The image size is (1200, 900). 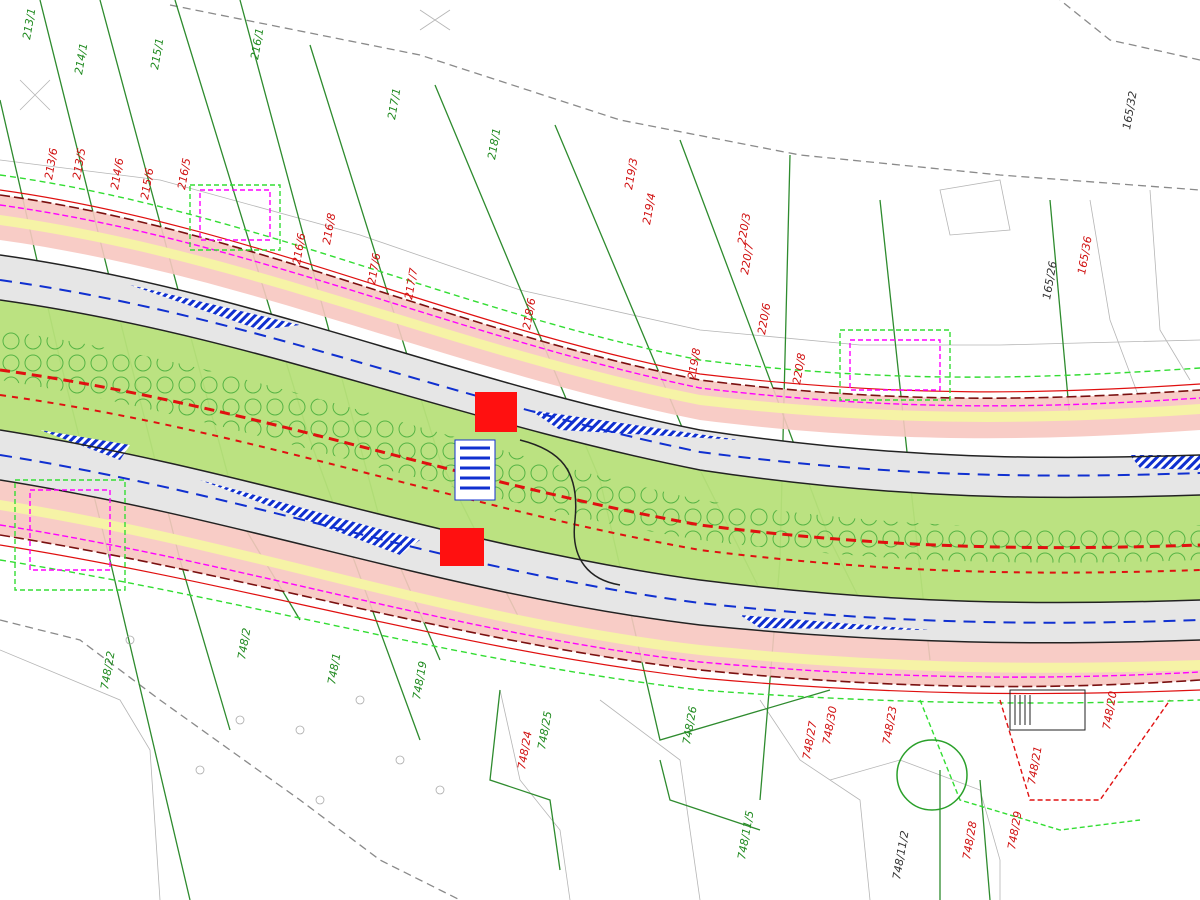 What do you see at coordinates (462, 547) in the screenshot?
I see `crossing-red-block-south` at bounding box center [462, 547].